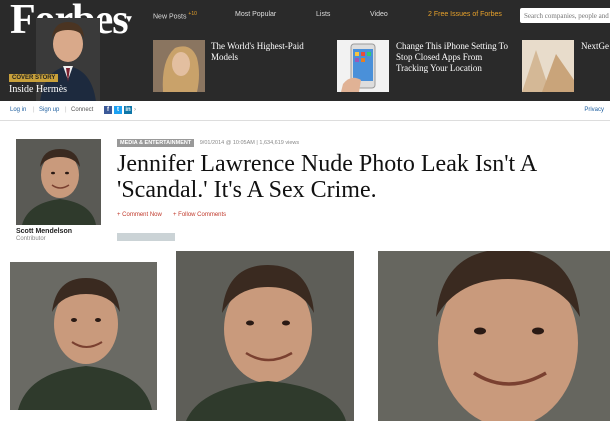  Describe the element at coordinates (34, 78) in the screenshot. I see `cover-story-tag: COVER STORY` at that location.